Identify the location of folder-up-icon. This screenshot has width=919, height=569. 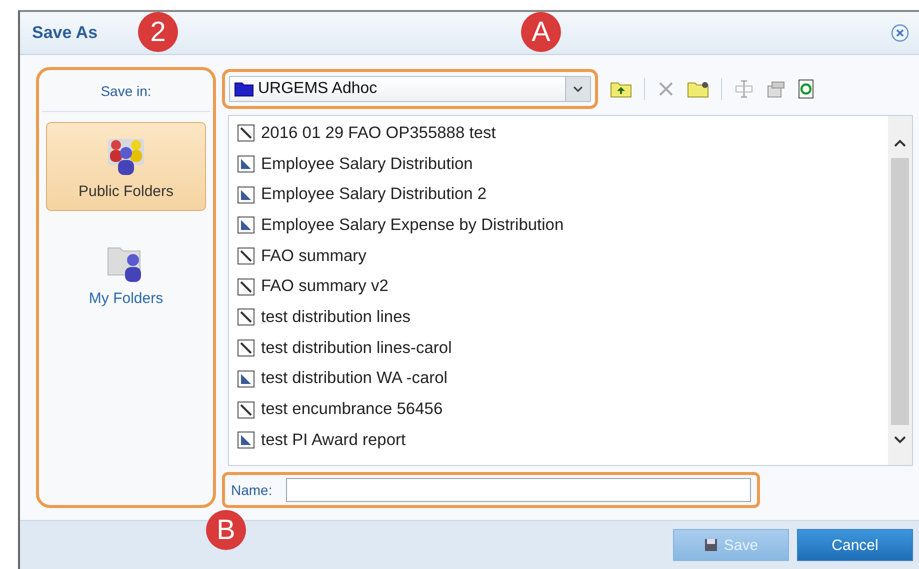
(621, 89).